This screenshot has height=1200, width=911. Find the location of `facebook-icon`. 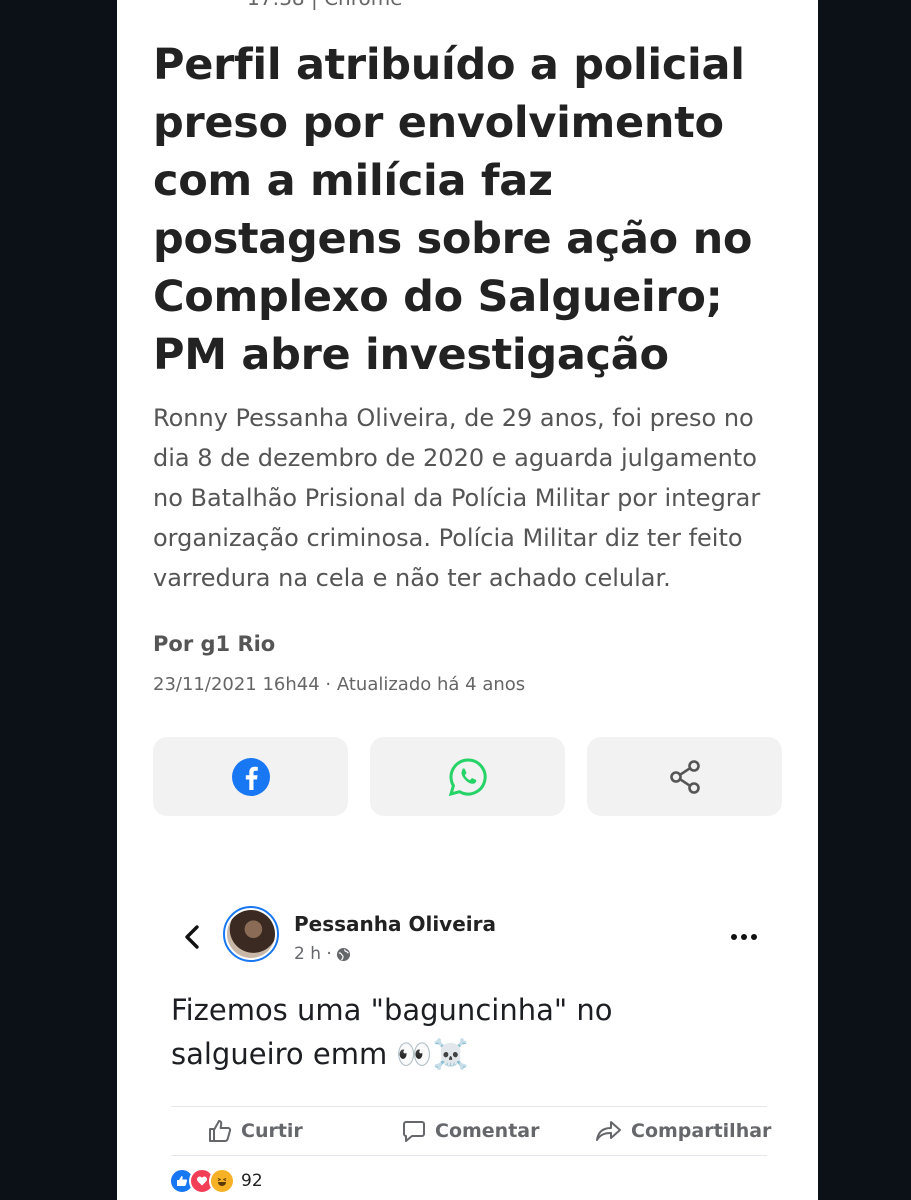

facebook-icon is located at coordinates (250, 776).